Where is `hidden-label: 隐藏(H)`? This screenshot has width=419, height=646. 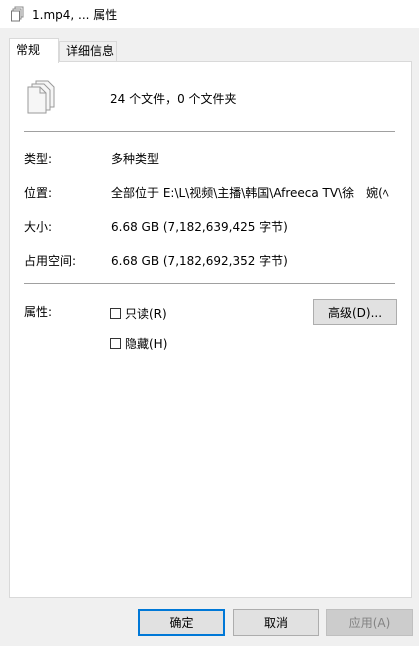
hidden-label: 隐藏(H) is located at coordinates (146, 344).